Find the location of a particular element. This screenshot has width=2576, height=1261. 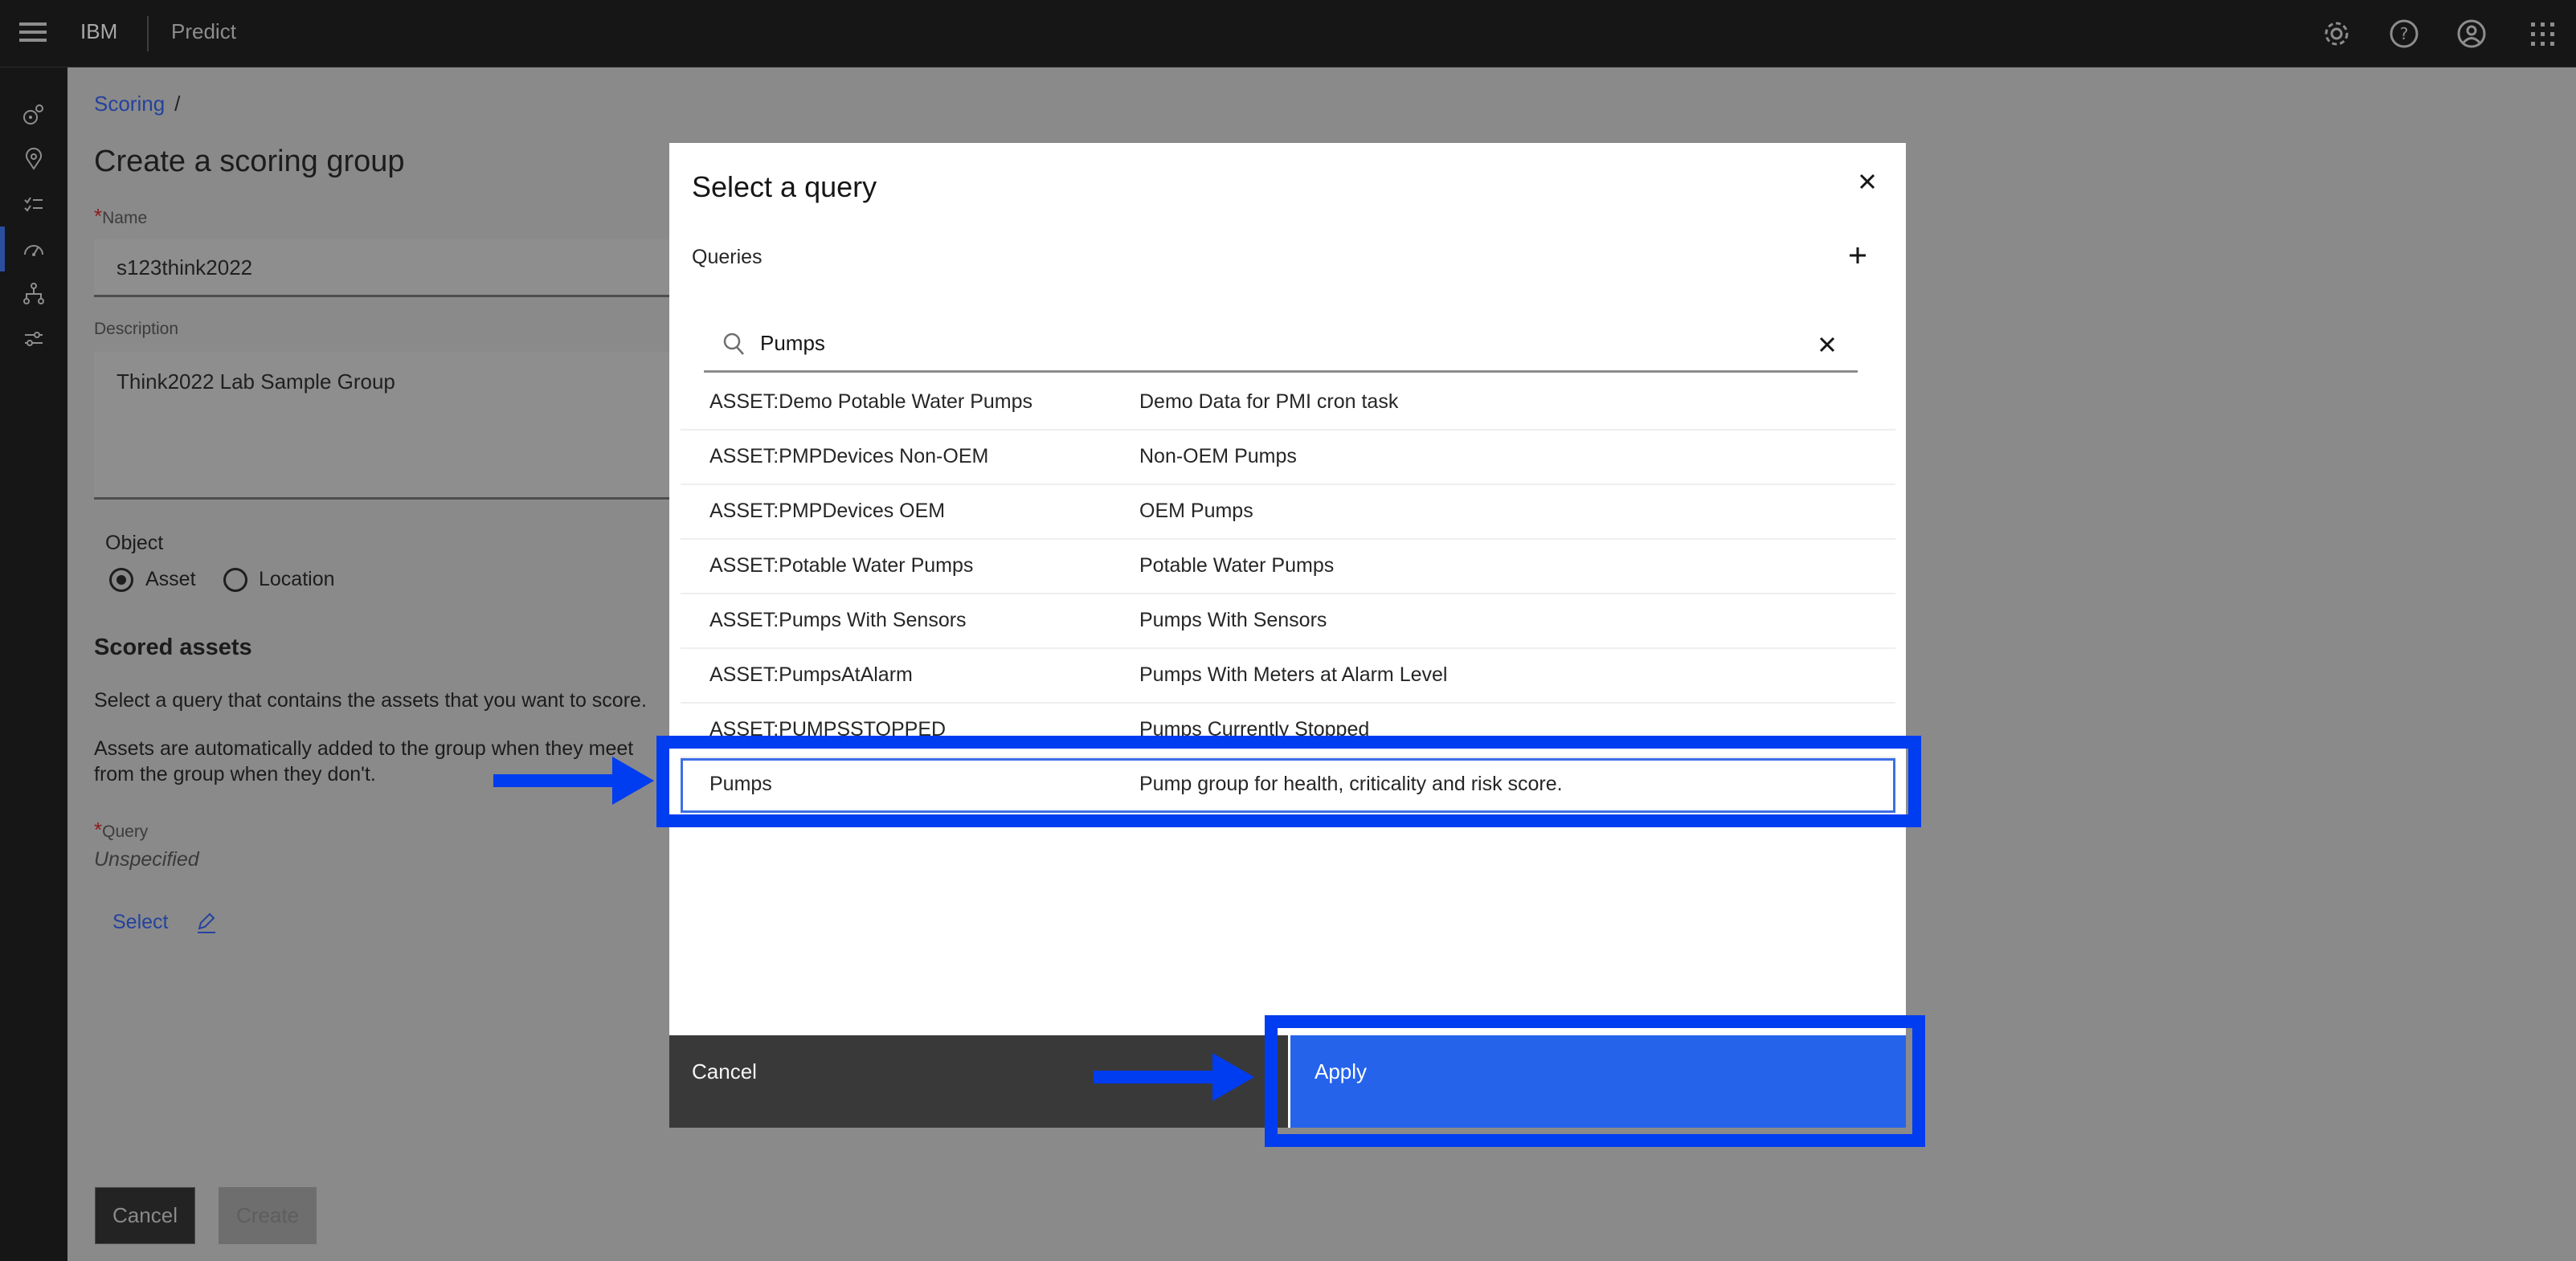

name-label: *Name is located at coordinates (121, 217).